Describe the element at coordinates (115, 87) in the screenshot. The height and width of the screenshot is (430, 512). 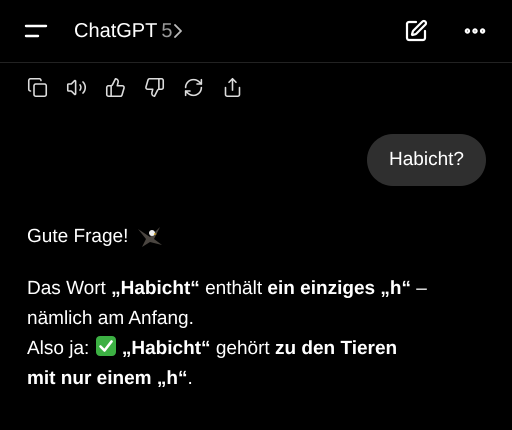
I see `thumbs-up-icon` at that location.